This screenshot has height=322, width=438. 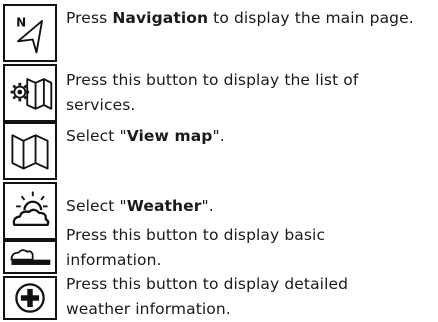 I want to click on instruction-text: Select "View map"., so click(x=145, y=136).